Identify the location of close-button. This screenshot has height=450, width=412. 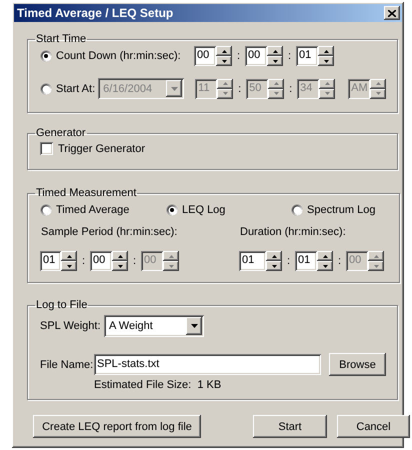
(392, 13).